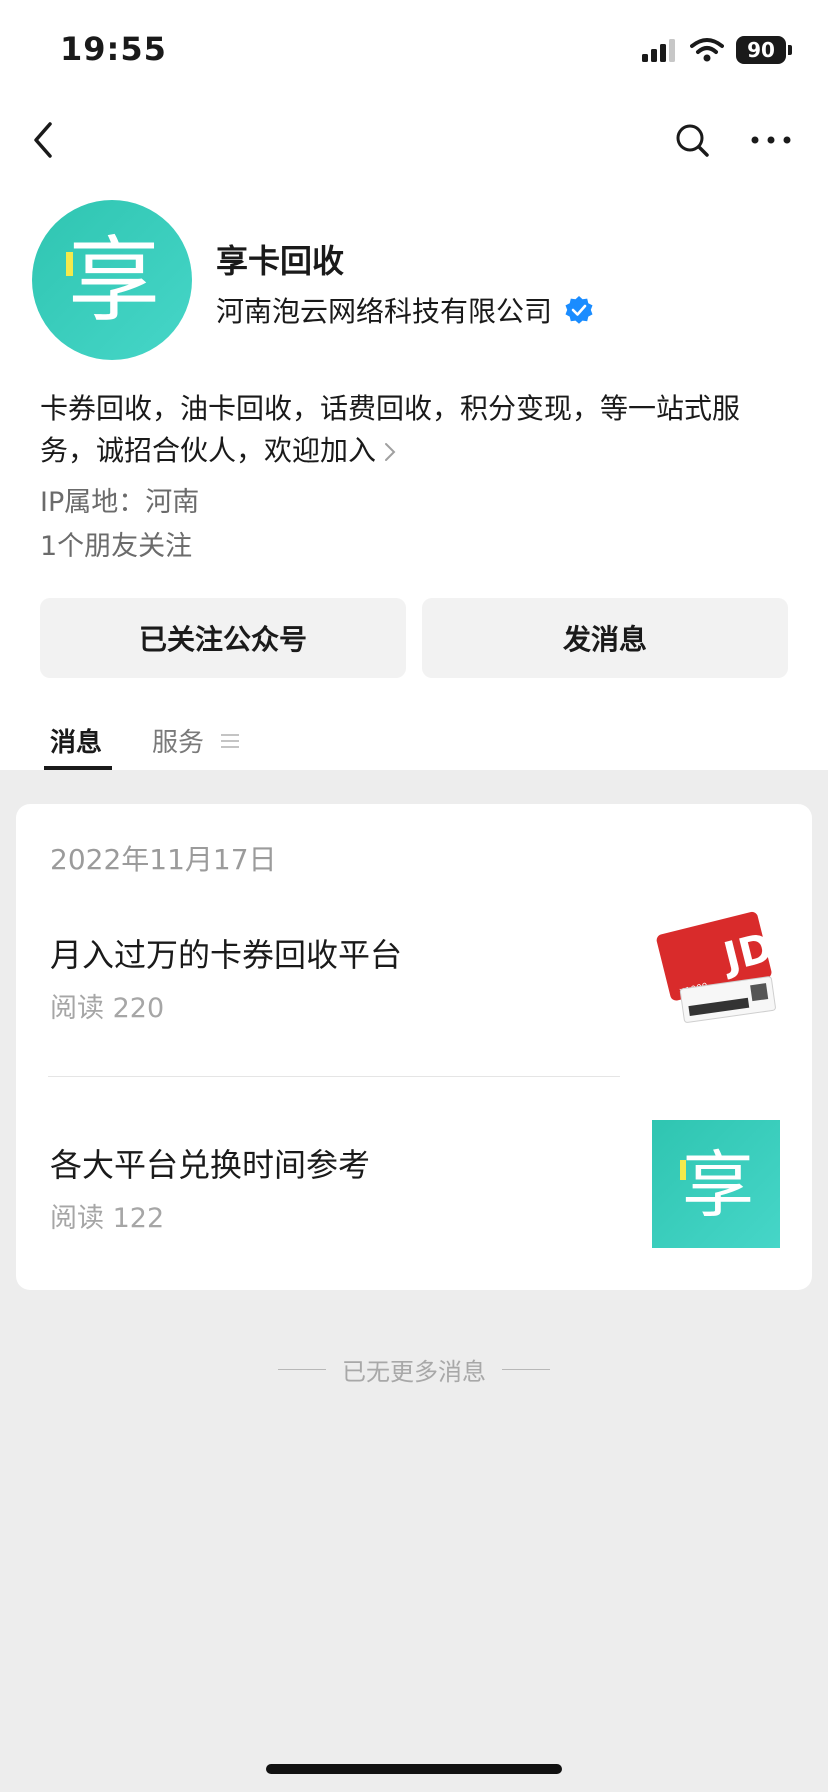 This screenshot has height=1792, width=828. I want to click on thumbnail-logo: 享, so click(717, 1185).